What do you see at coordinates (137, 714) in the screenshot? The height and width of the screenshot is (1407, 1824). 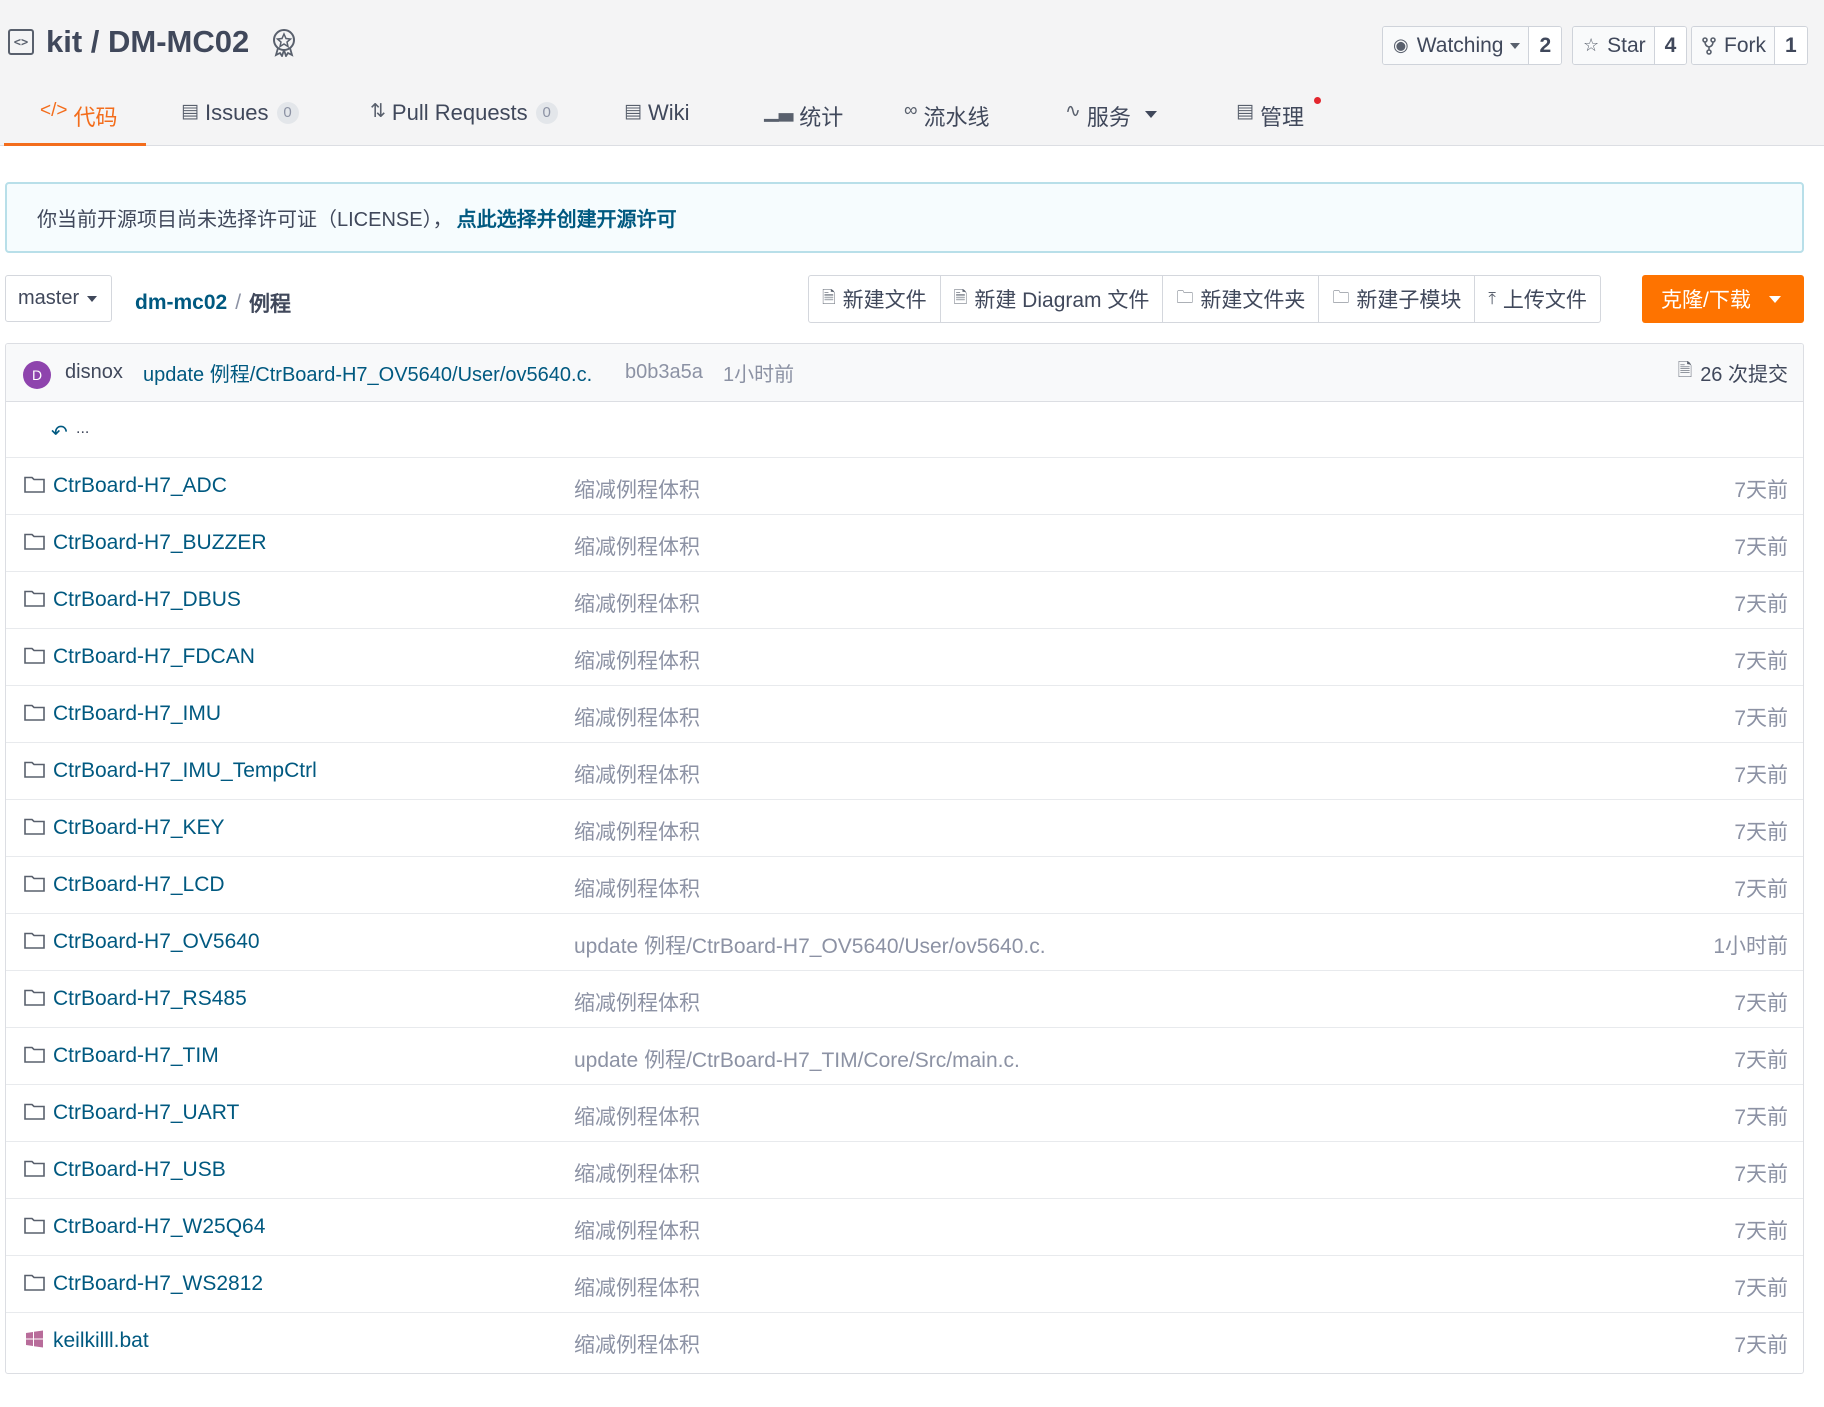 I see `file-name-link: CtrBoard-H7_IMU` at bounding box center [137, 714].